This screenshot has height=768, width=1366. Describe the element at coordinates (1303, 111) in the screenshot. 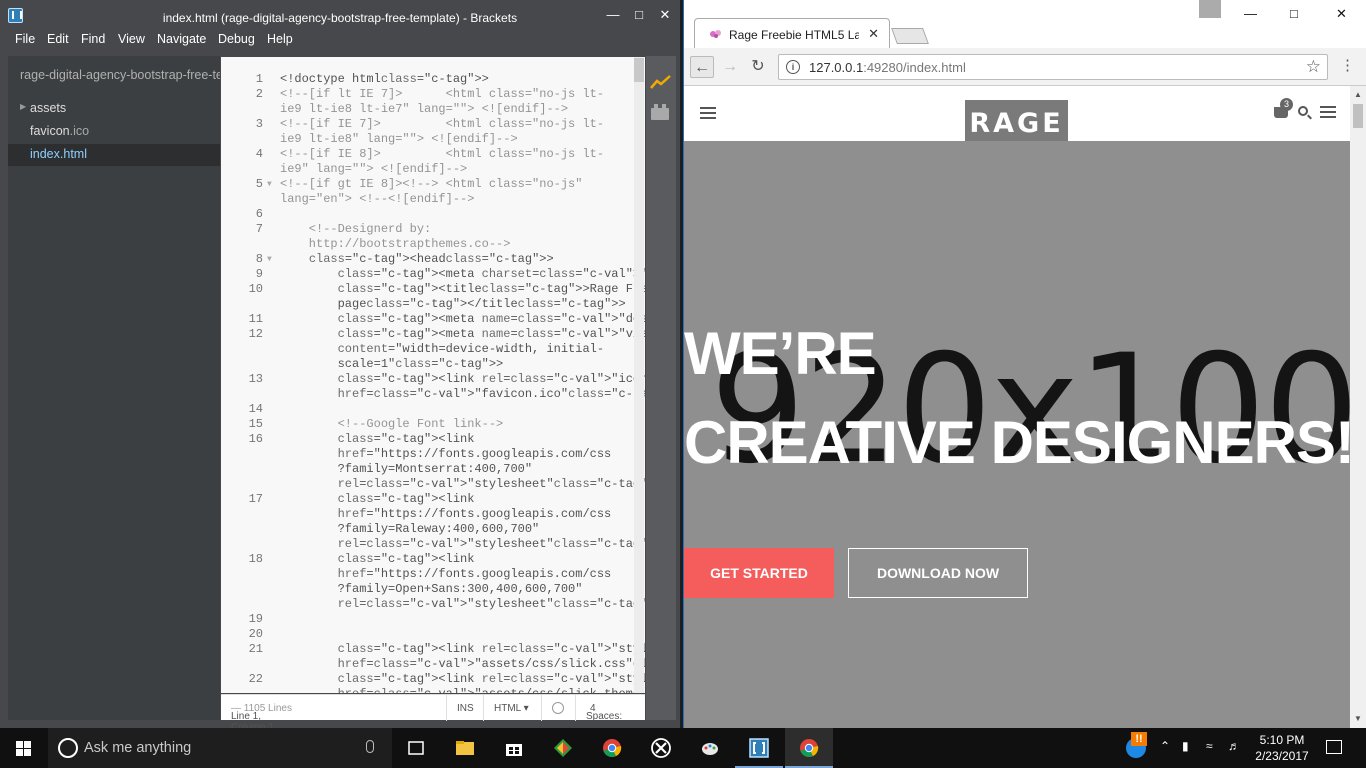

I see `search-icon` at that location.